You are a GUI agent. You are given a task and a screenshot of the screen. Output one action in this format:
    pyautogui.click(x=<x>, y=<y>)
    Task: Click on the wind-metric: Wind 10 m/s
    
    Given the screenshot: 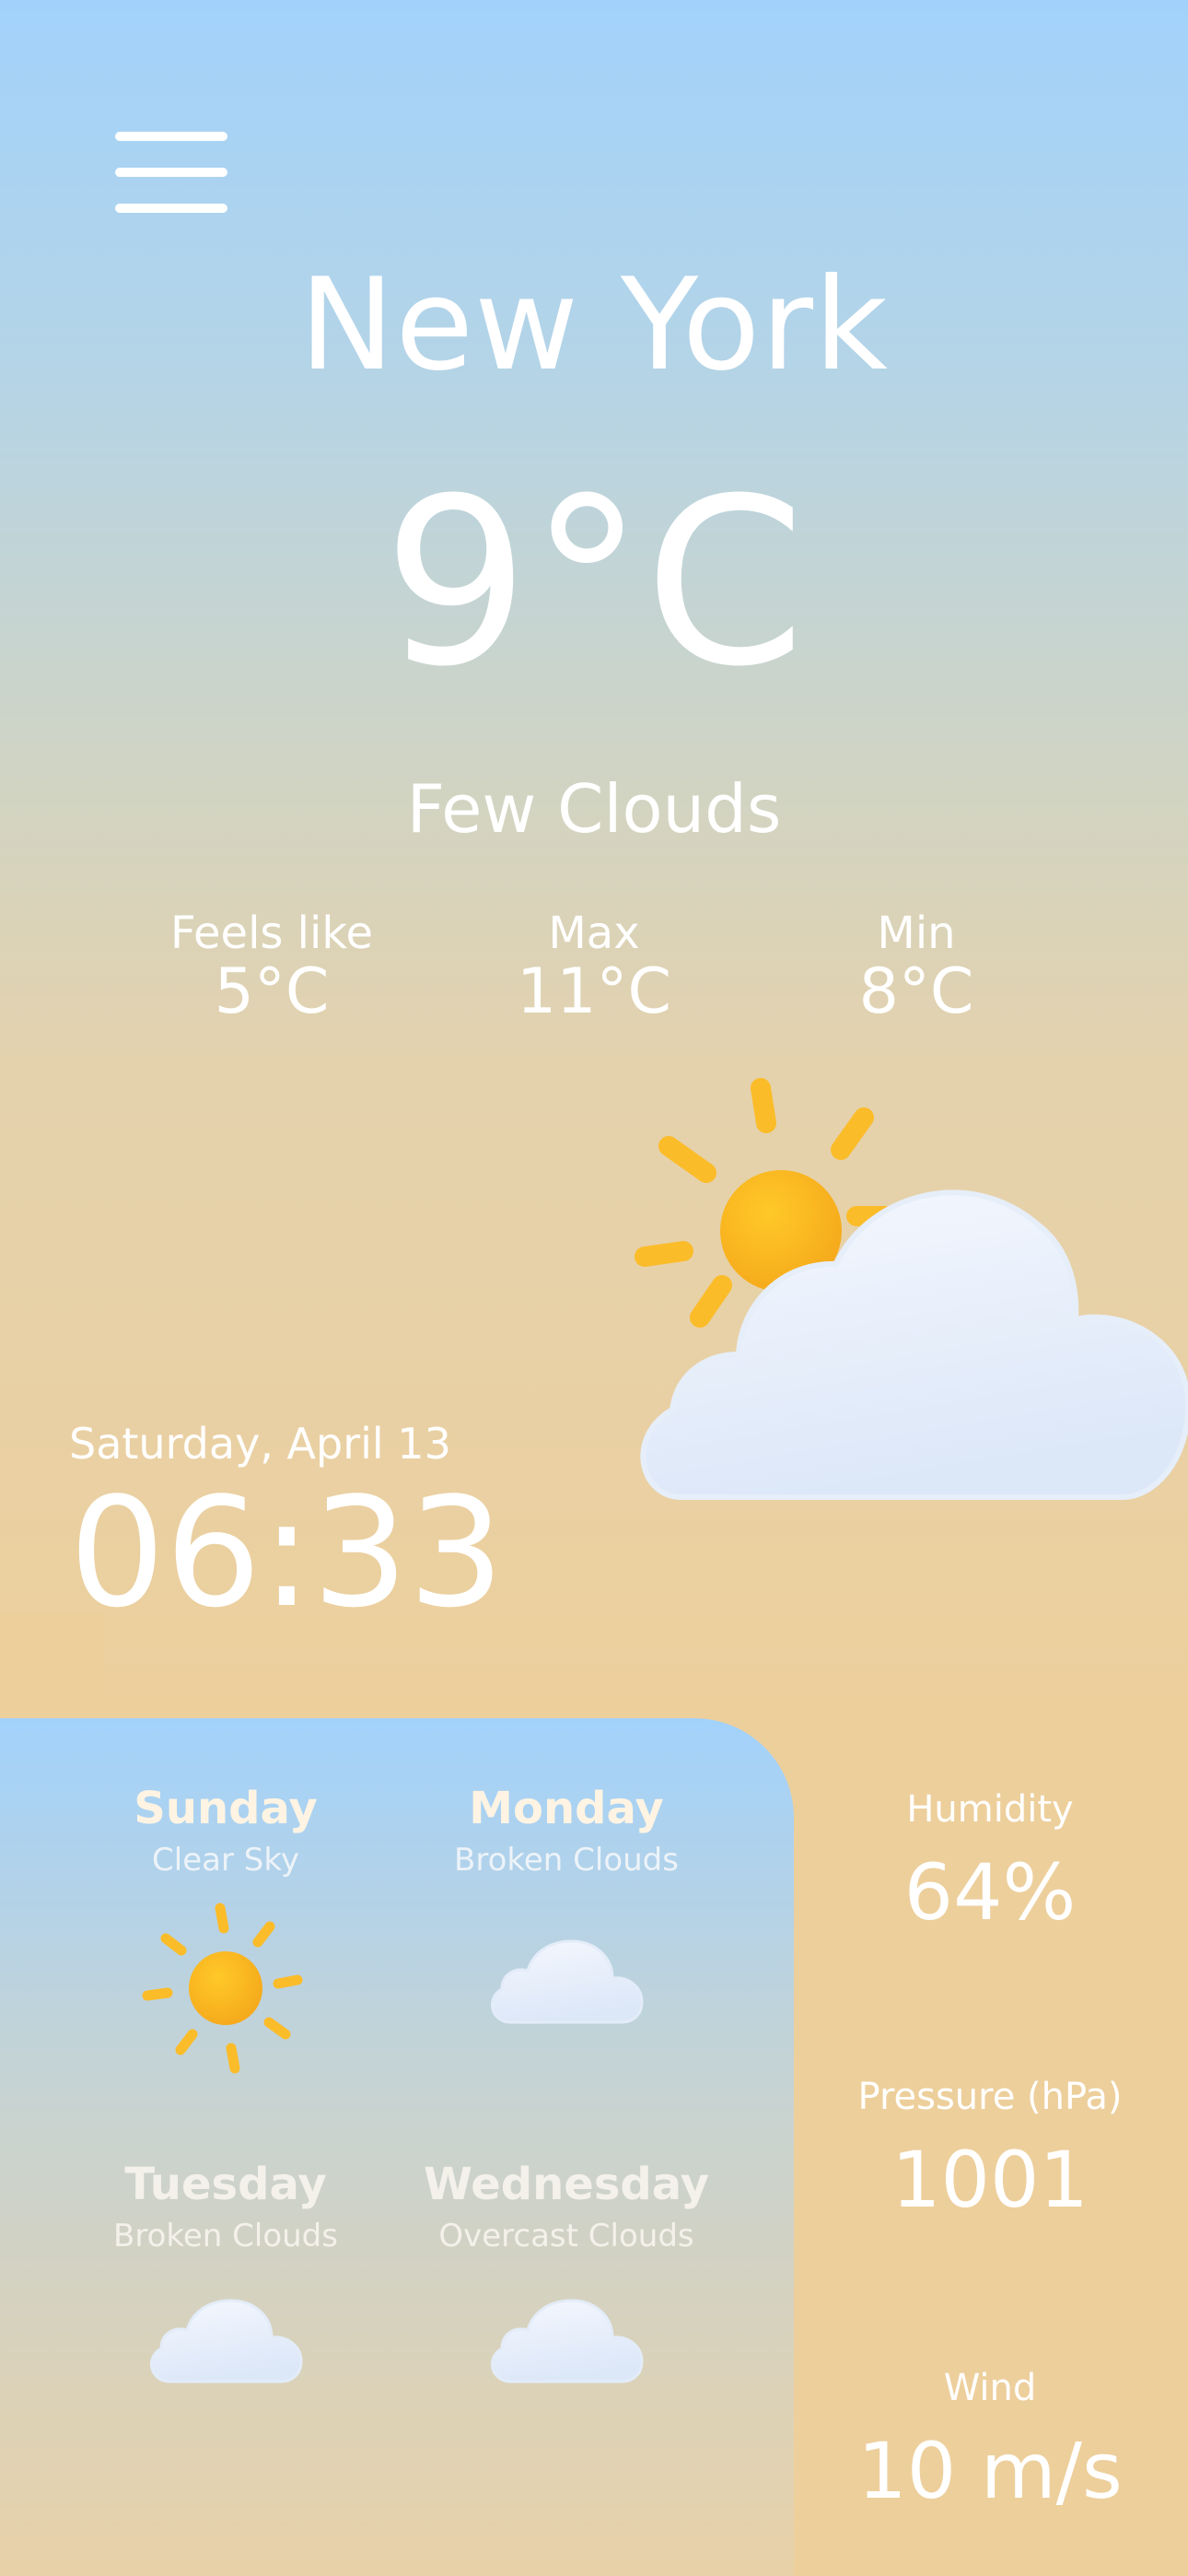 What is the action you would take?
    pyautogui.click(x=990, y=2441)
    